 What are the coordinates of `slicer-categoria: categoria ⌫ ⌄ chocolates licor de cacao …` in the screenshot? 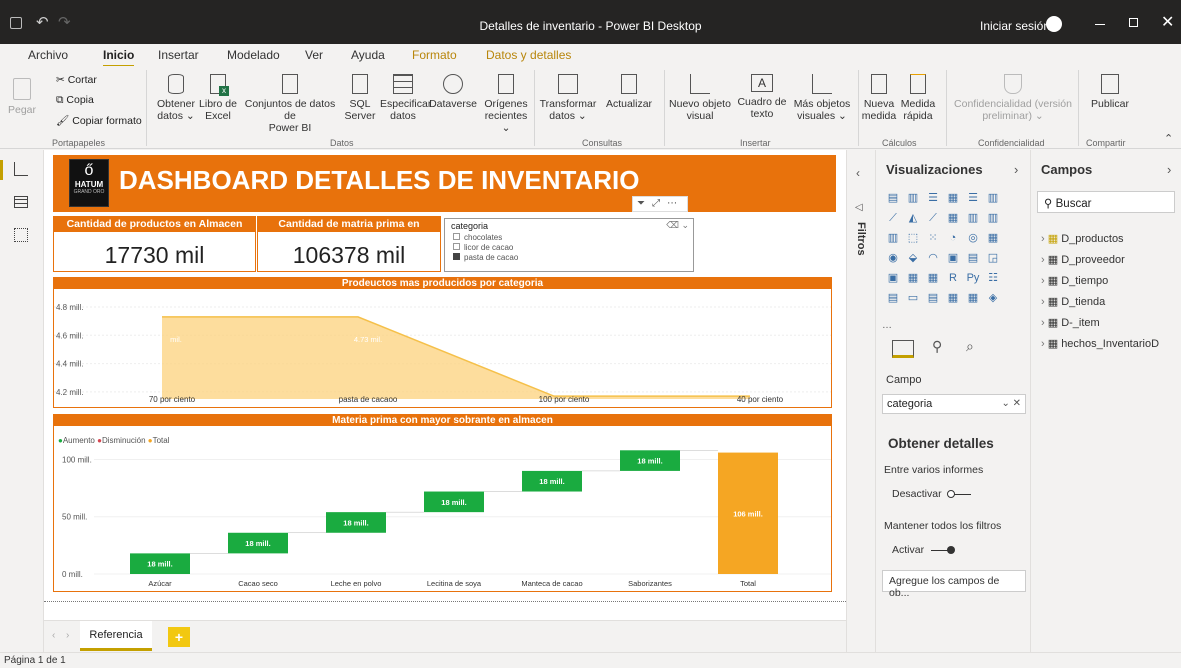 It's located at (569, 245).